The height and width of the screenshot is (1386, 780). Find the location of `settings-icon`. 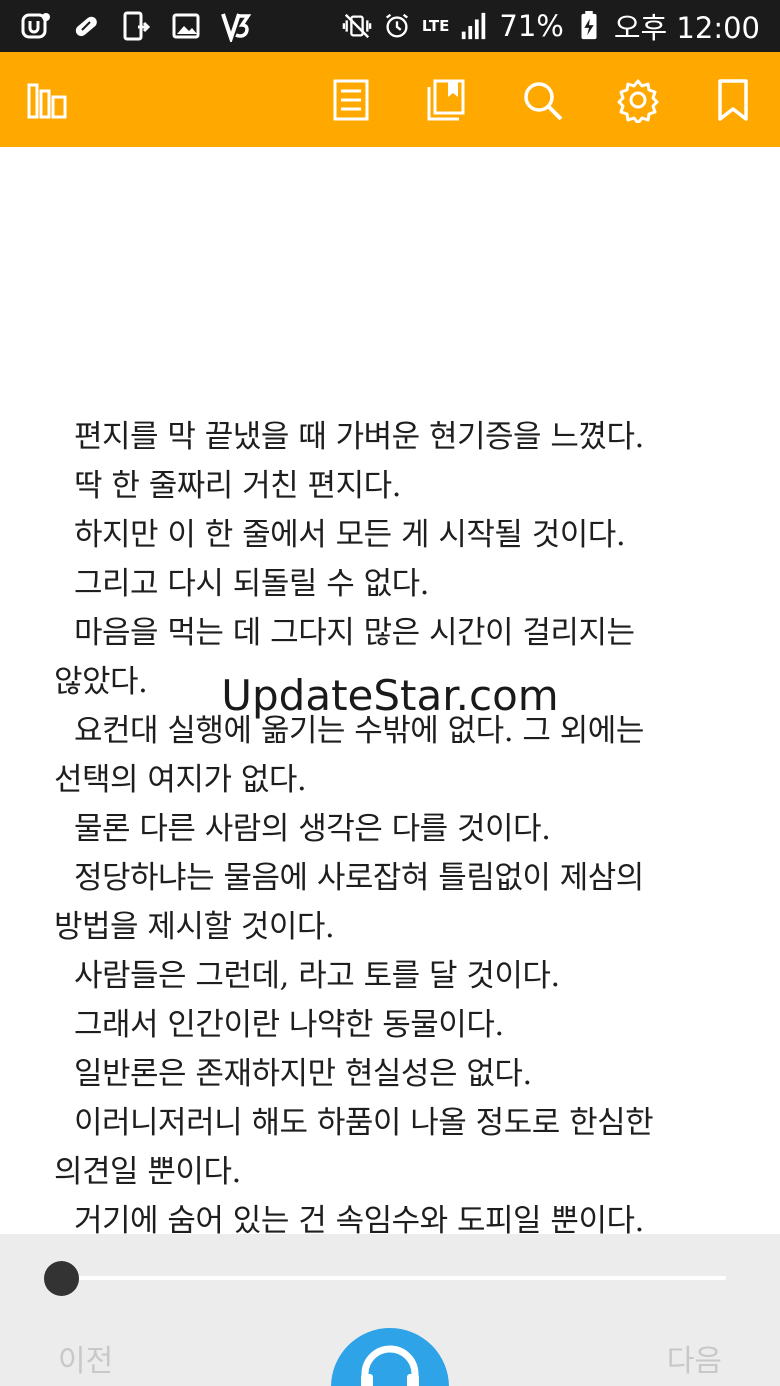

settings-icon is located at coordinates (638, 101).